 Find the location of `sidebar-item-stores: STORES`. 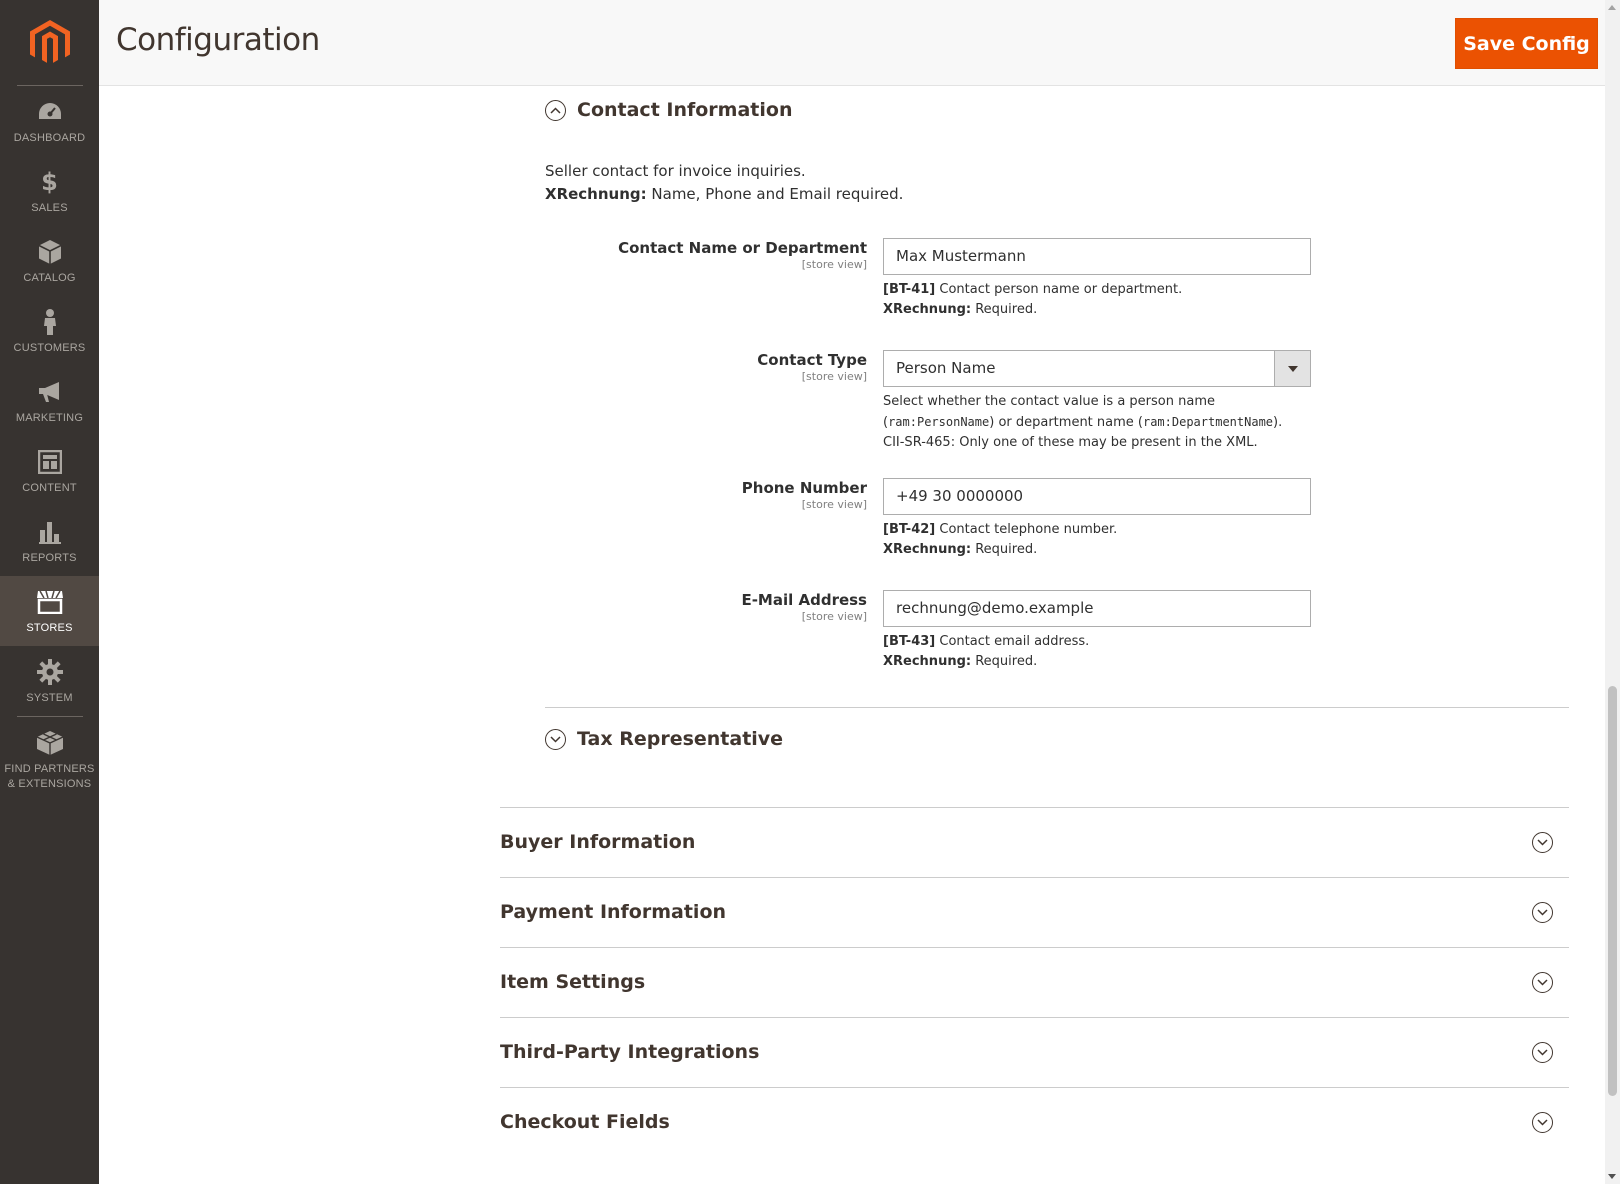

sidebar-item-stores: STORES is located at coordinates (49, 611).